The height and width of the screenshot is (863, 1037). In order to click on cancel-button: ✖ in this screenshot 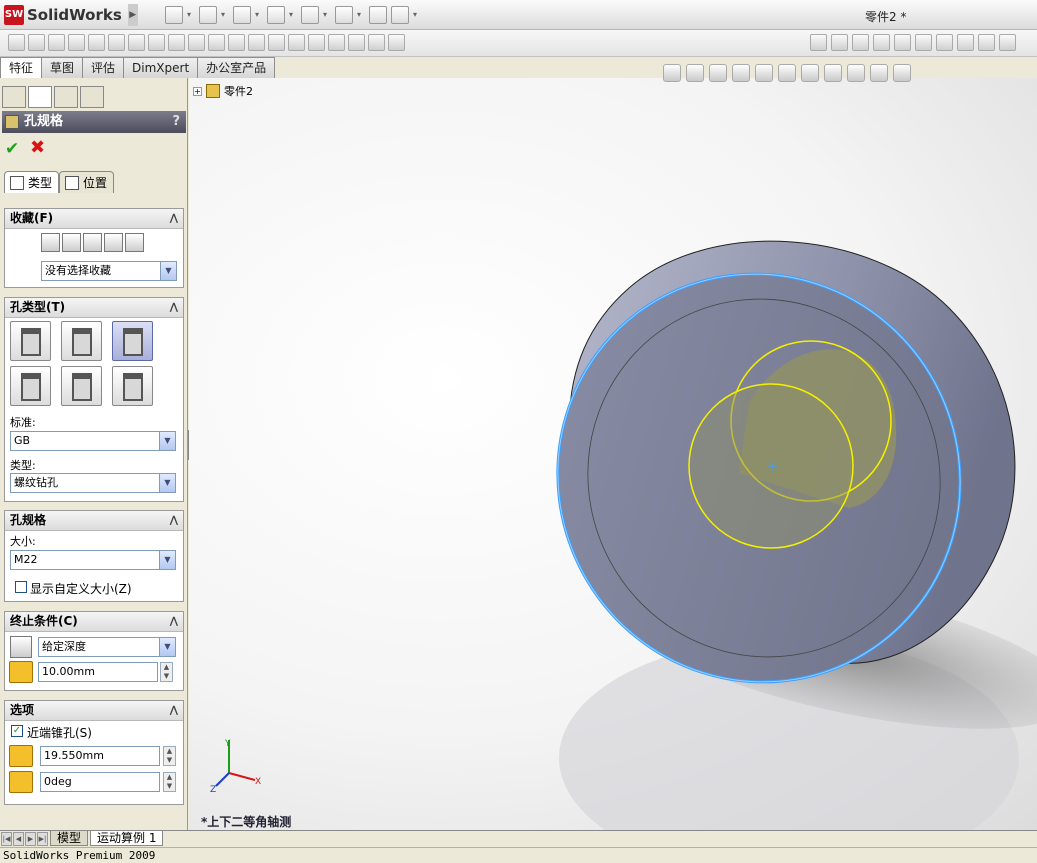, I will do `click(37, 147)`.